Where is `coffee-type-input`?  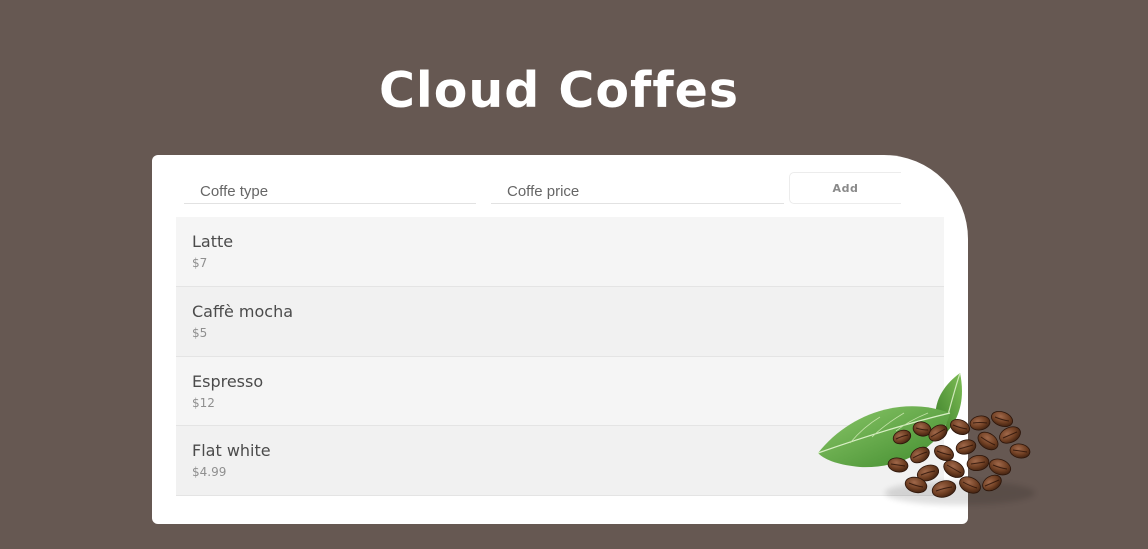 coffee-type-input is located at coordinates (330, 187).